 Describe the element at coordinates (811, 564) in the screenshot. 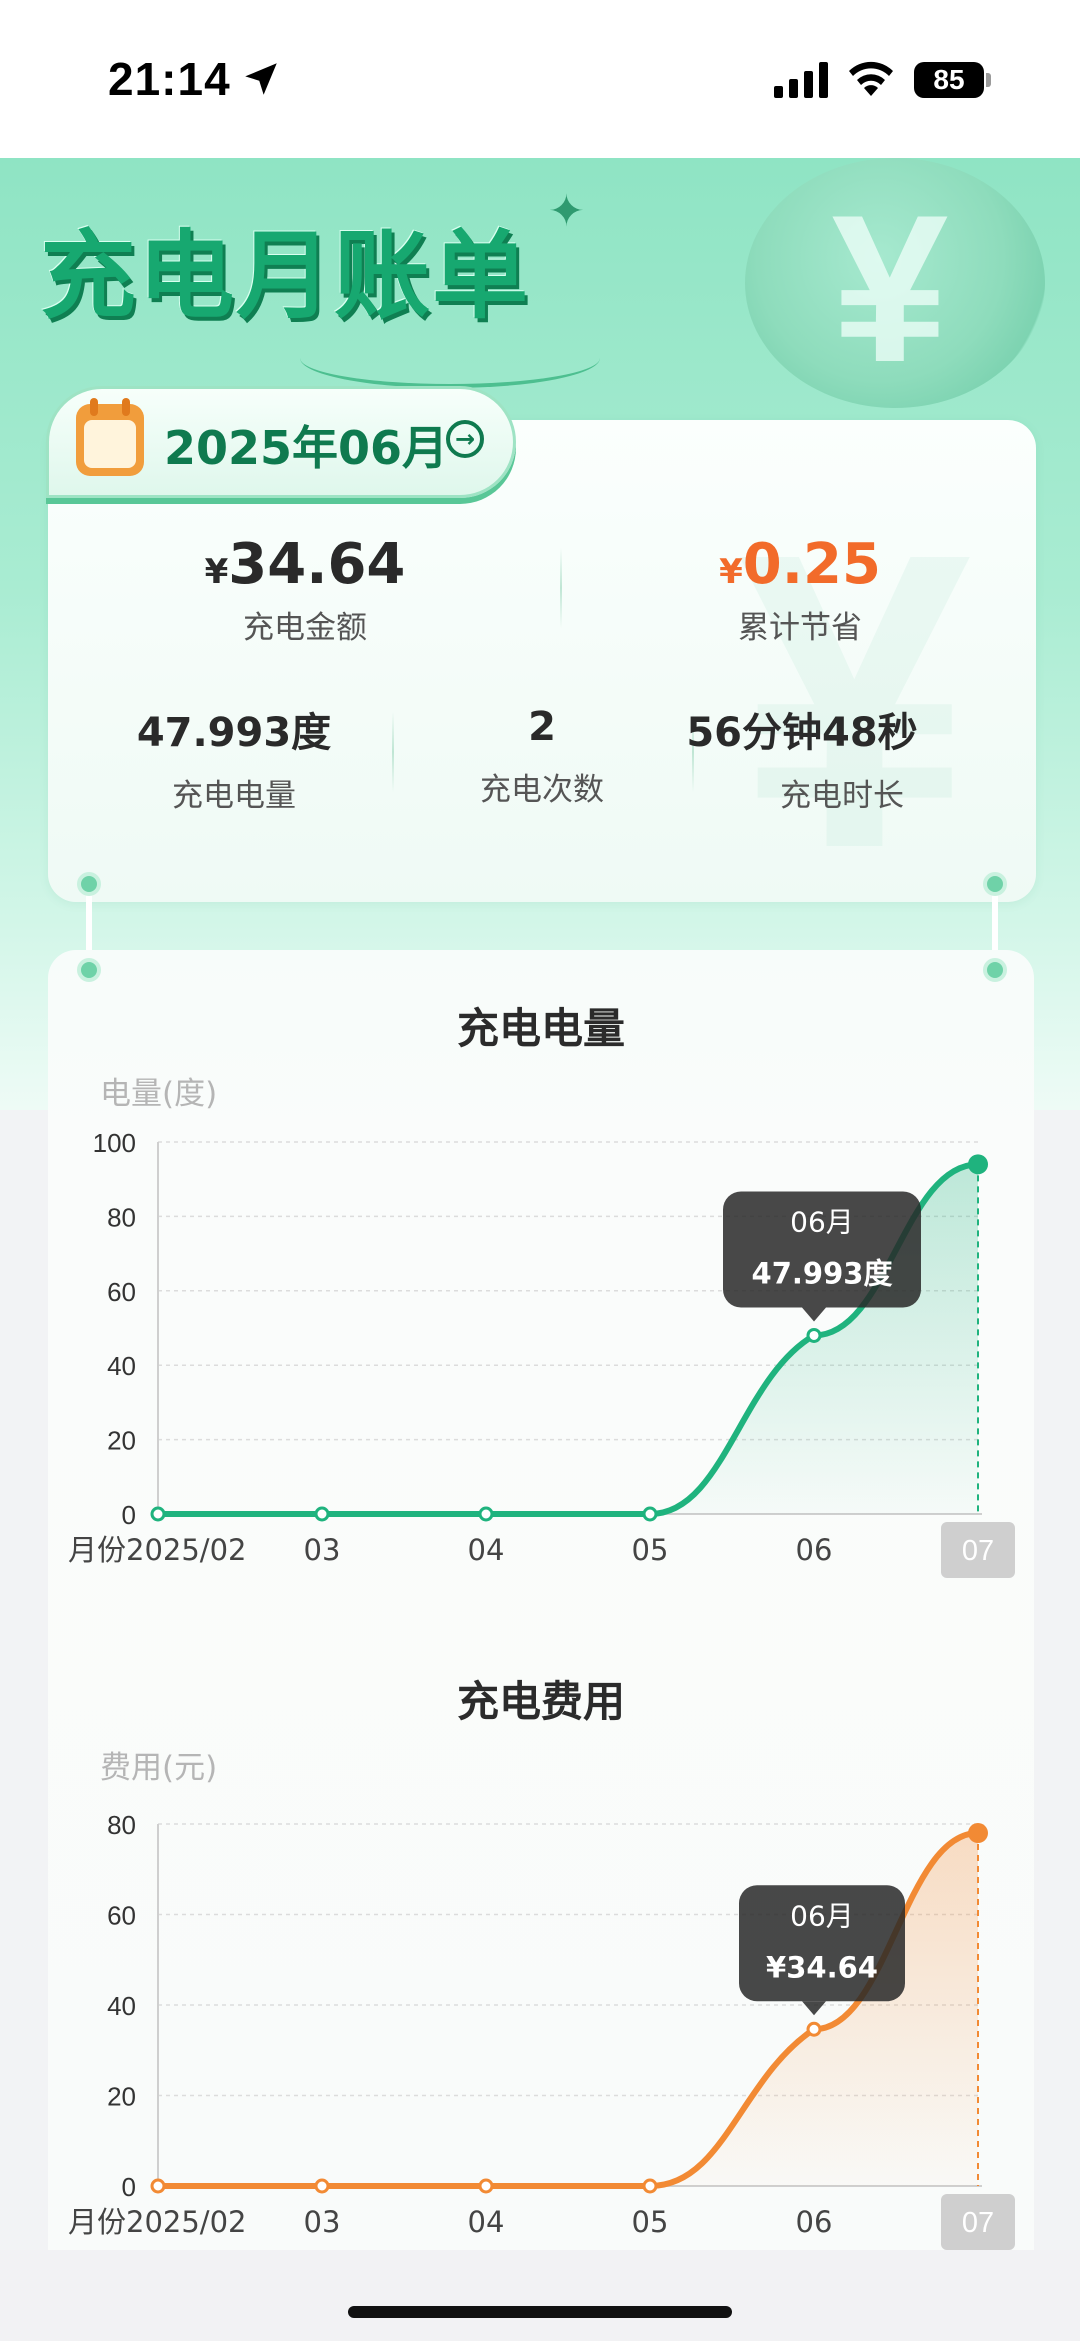

I see `saved-number: 0.25` at that location.